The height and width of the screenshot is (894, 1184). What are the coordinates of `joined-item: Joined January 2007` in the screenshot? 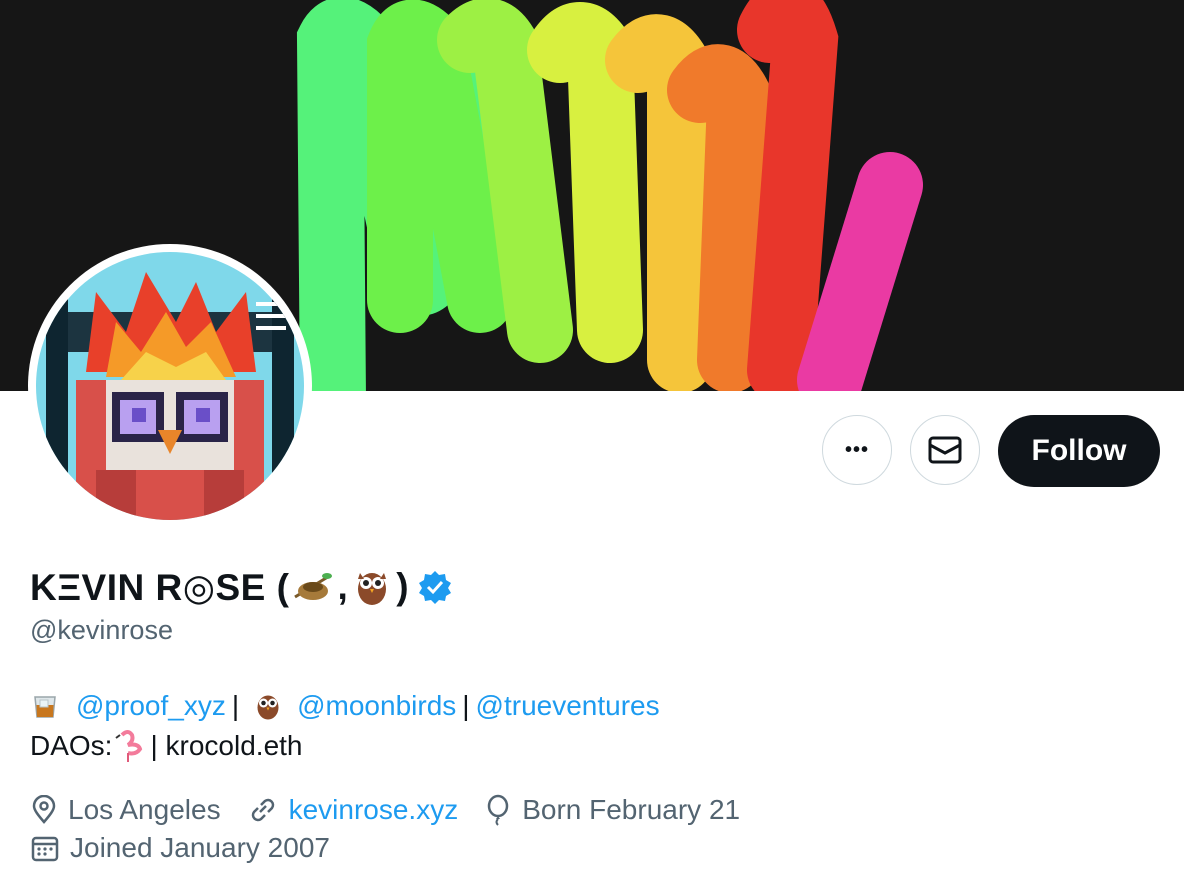 It's located at (180, 848).